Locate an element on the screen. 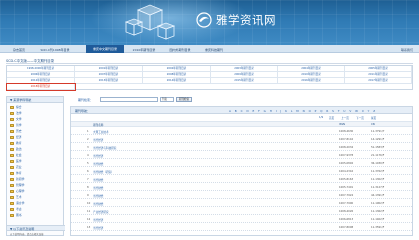 This screenshot has width=419, height=240. col-cn: CN is located at coordinates (373, 124).